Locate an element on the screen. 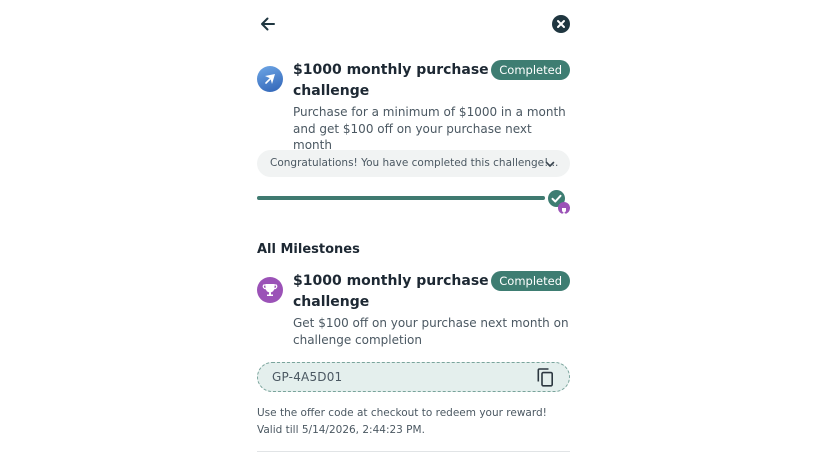 This screenshot has width=828, height=466. top-bar is located at coordinates (413, 24).